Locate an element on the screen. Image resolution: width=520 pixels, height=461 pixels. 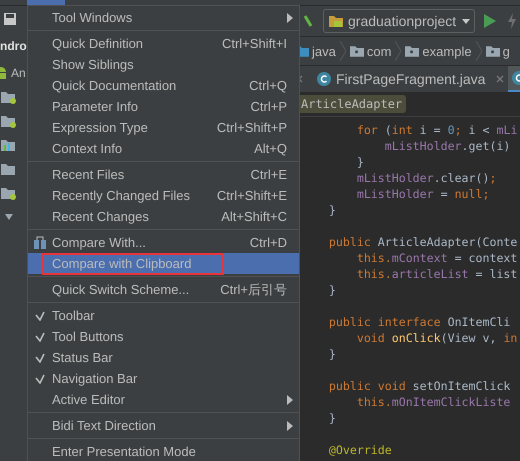
breadcrumb: example is located at coordinates (438, 51).